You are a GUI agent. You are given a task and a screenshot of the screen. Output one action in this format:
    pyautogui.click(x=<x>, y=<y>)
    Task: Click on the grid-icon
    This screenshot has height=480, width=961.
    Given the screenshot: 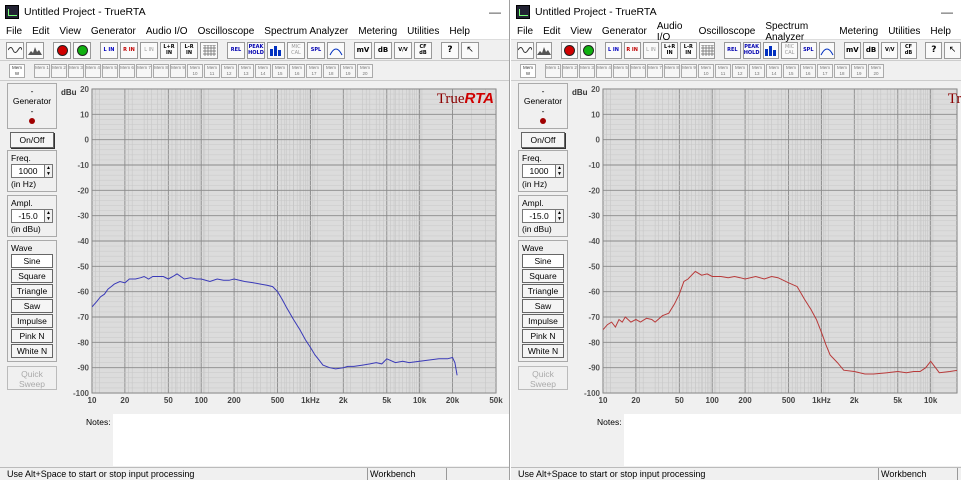 What is the action you would take?
    pyautogui.click(x=209, y=50)
    